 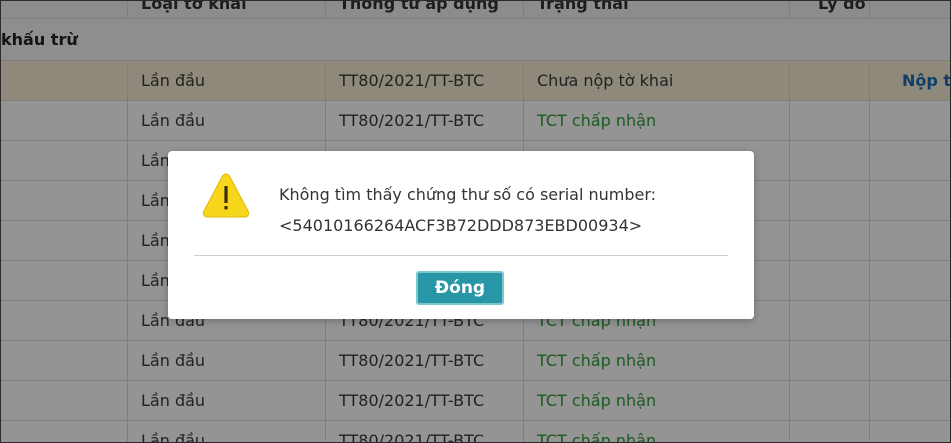 What do you see at coordinates (226, 195) in the screenshot?
I see `warning-icon` at bounding box center [226, 195].